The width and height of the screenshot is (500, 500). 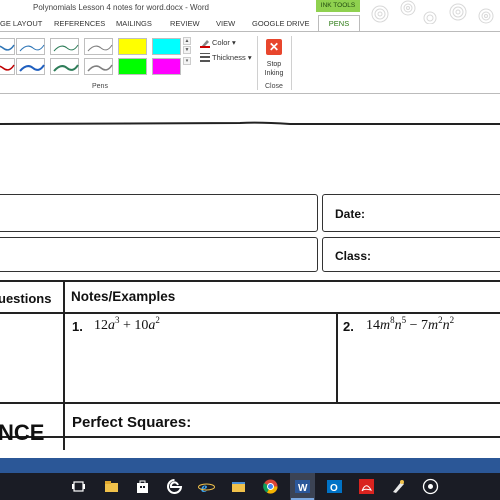 I want to click on date-label: Date:, so click(x=350, y=214).